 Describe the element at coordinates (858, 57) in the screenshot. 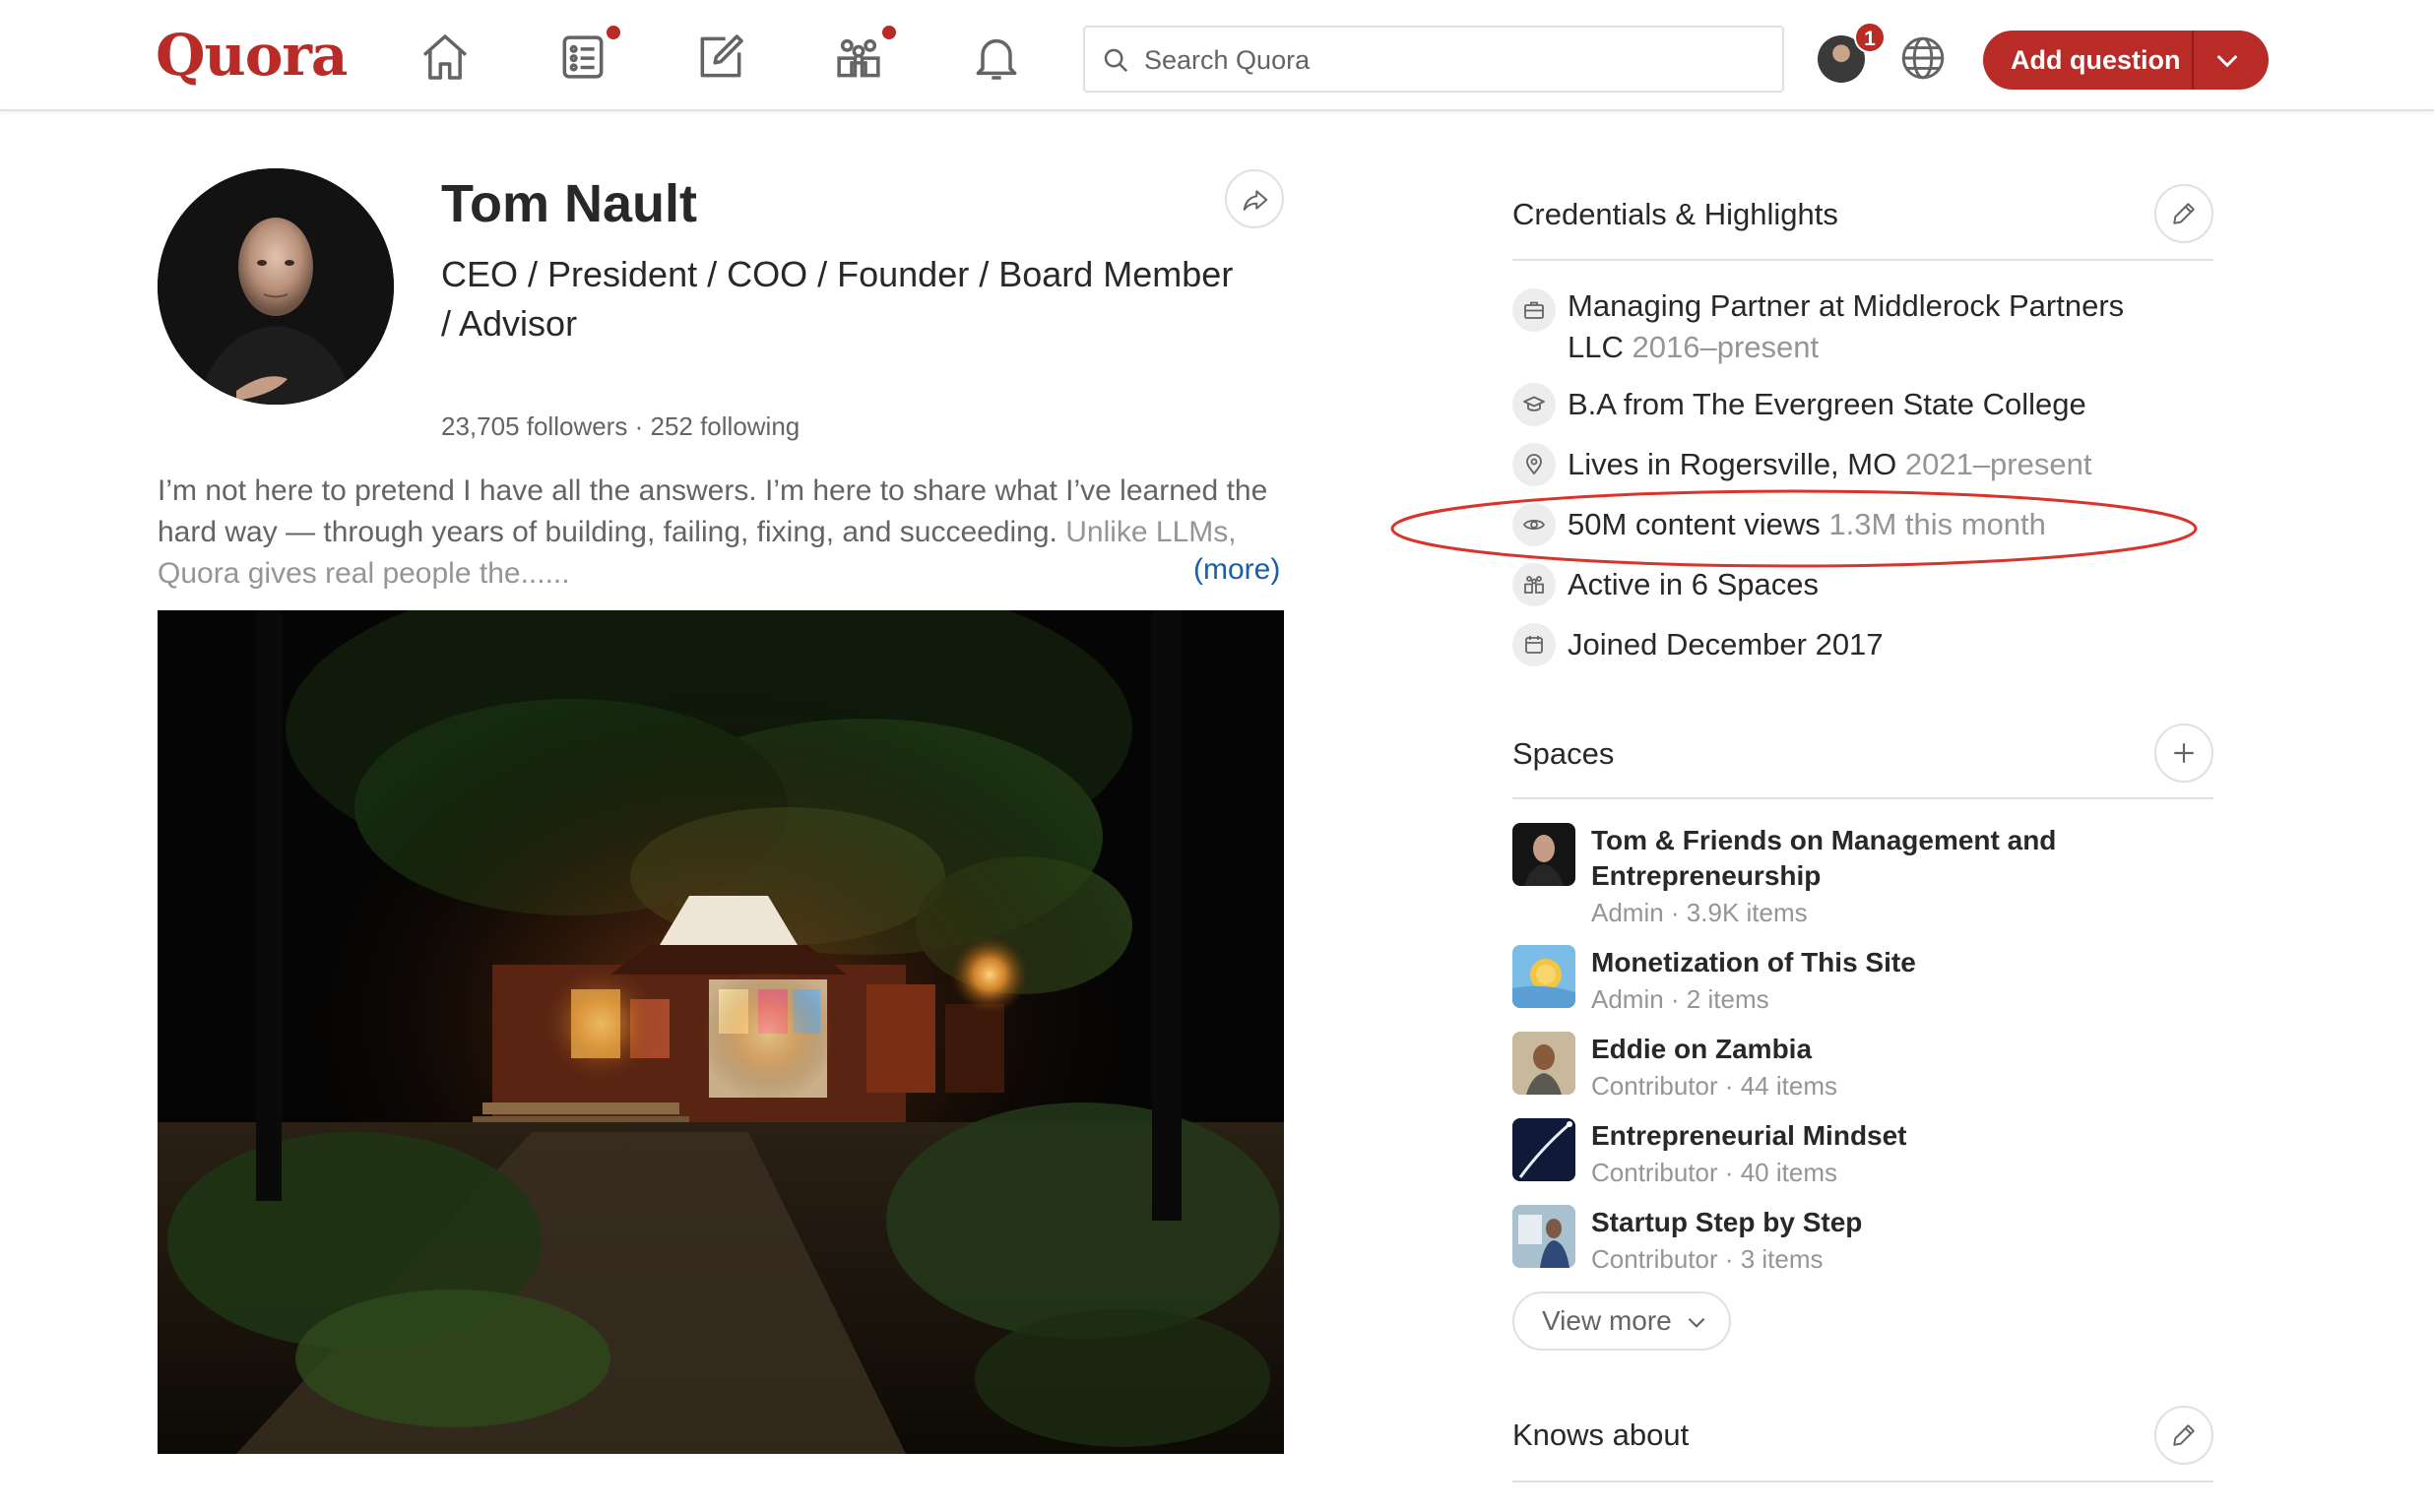

I see `spaces-nav-icon` at that location.